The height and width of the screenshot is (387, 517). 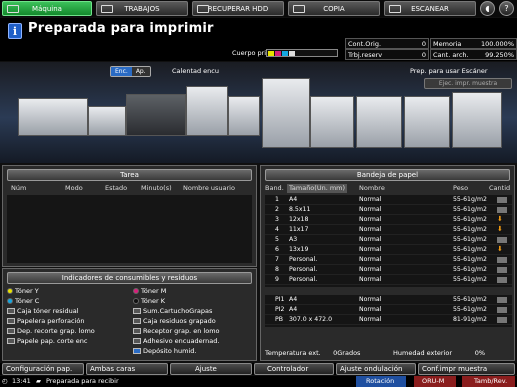 I want to click on tray-row: PB 307.0 x 472.0 Normal 81-91g/m2, so click(x=388, y=320).